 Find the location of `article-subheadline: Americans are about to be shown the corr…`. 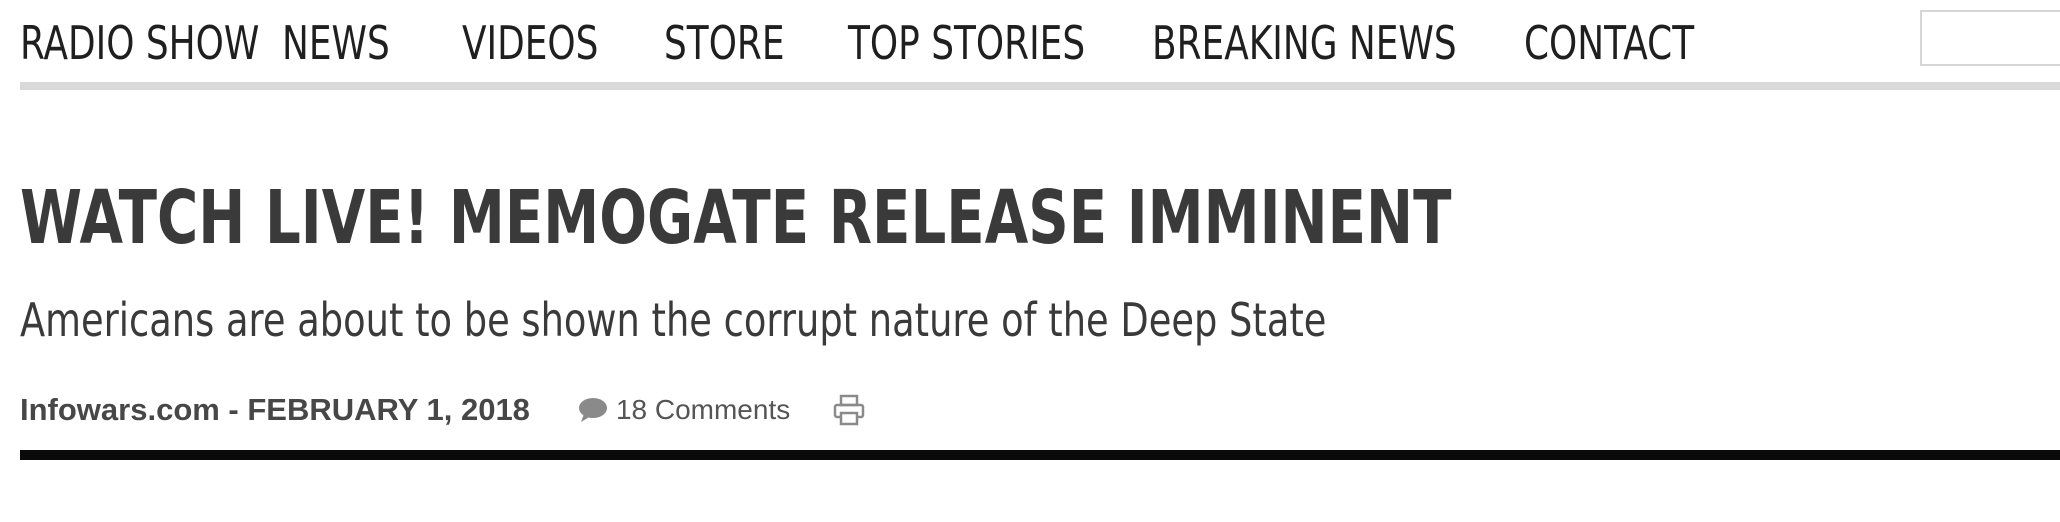

article-subheadline: Americans are about to be shown the corr… is located at coordinates (673, 320).